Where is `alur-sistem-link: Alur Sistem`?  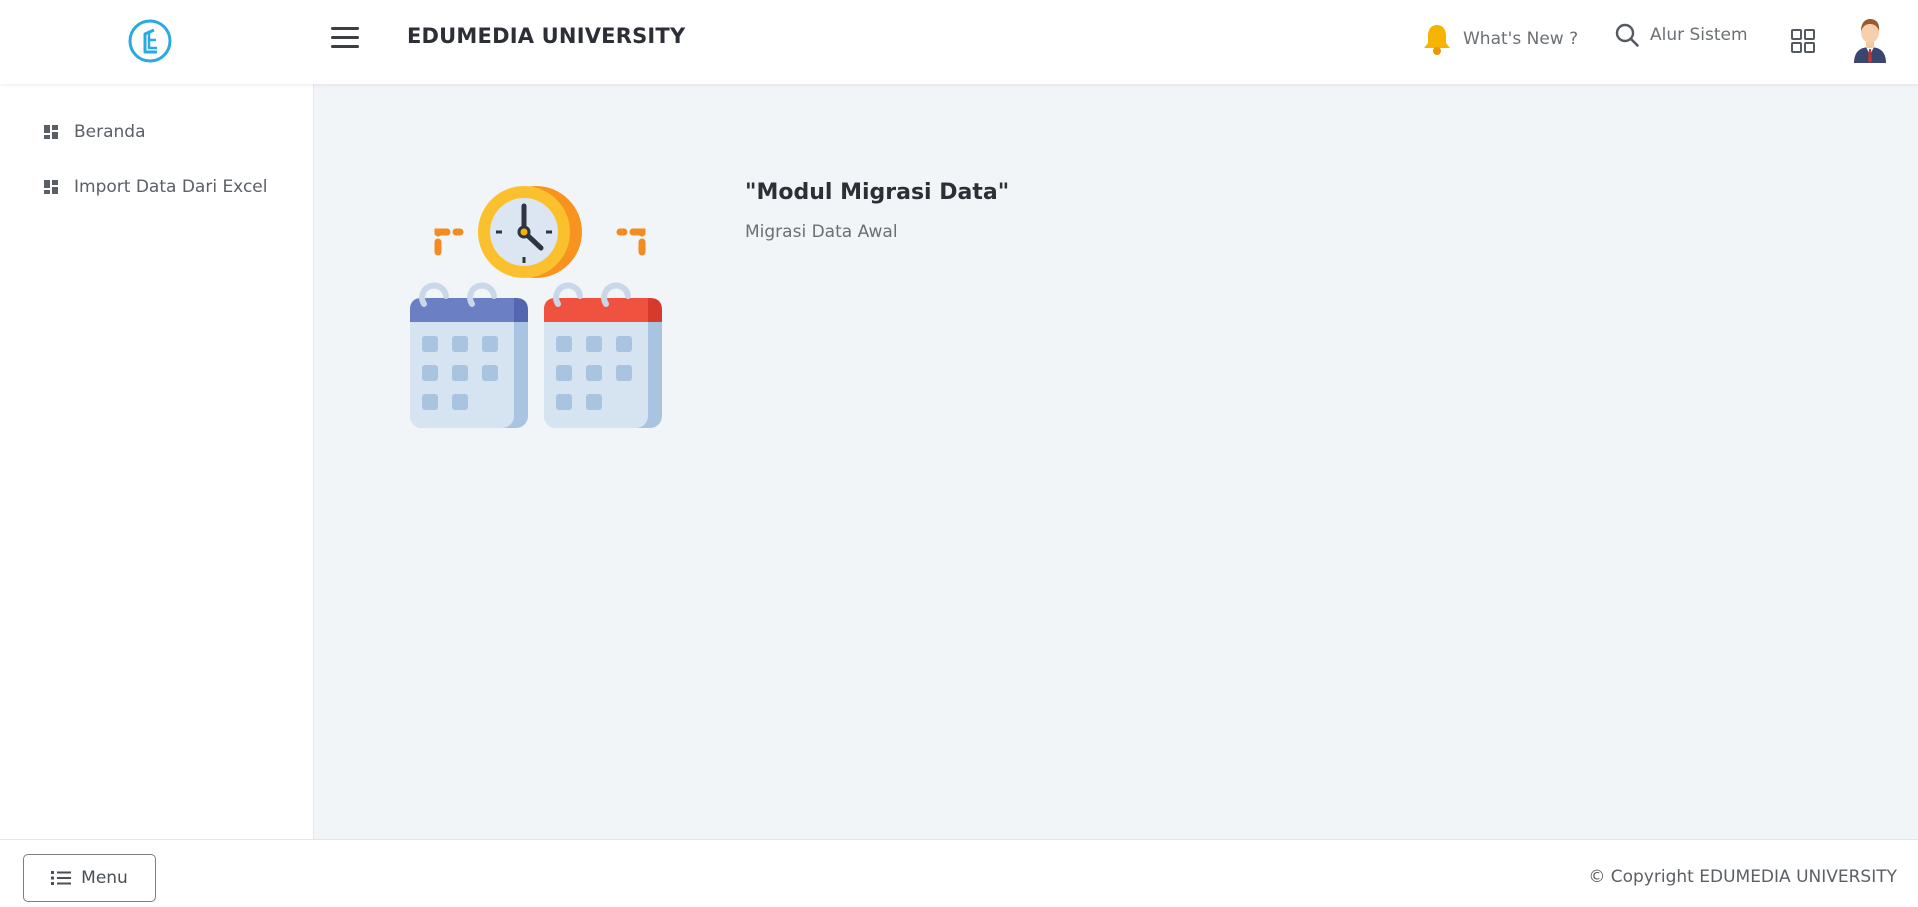 alur-sistem-link: Alur Sistem is located at coordinates (1681, 35).